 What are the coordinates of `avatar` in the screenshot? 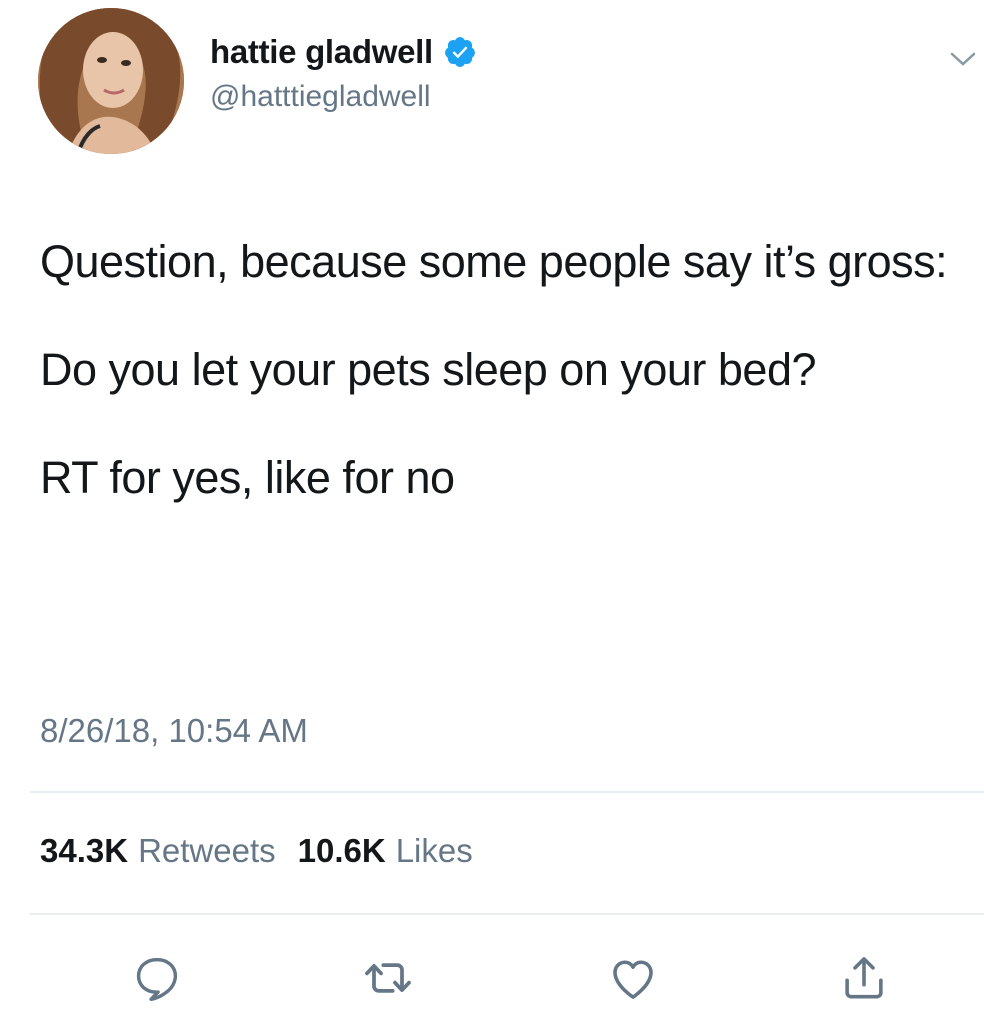 It's located at (111, 81).